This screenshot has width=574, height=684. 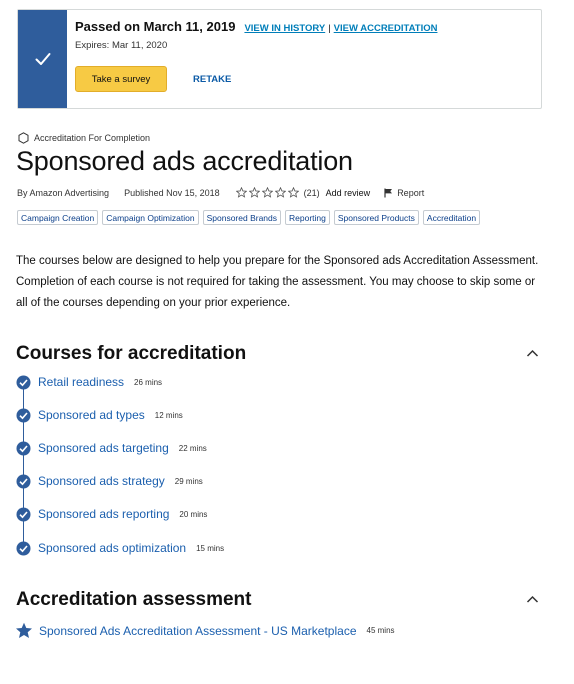 I want to click on course-item: Retail readiness 26 mins, so click(x=89, y=382).